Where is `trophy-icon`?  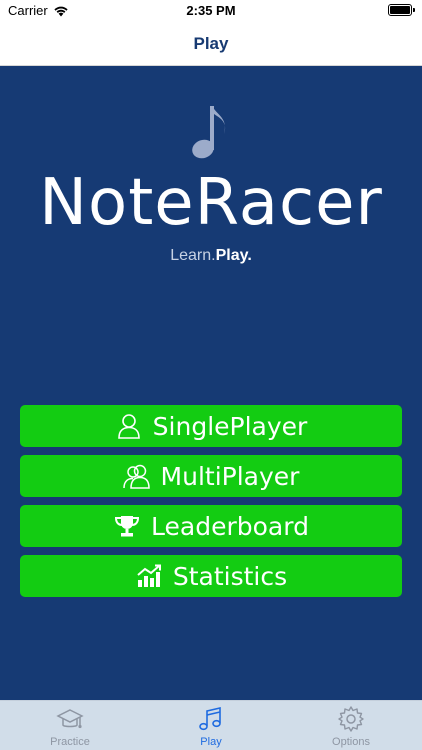
trophy-icon is located at coordinates (127, 526).